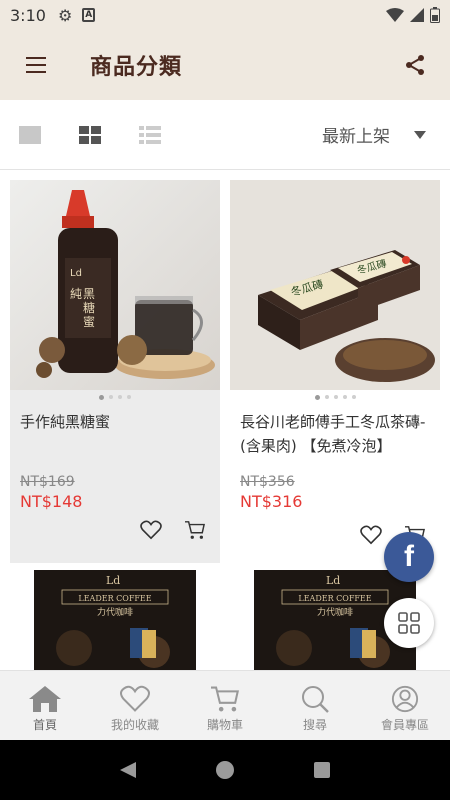  Describe the element at coordinates (115, 285) in the screenshot. I see `product-image-black-sugar: Ld 純 黑 糖 蜜` at that location.